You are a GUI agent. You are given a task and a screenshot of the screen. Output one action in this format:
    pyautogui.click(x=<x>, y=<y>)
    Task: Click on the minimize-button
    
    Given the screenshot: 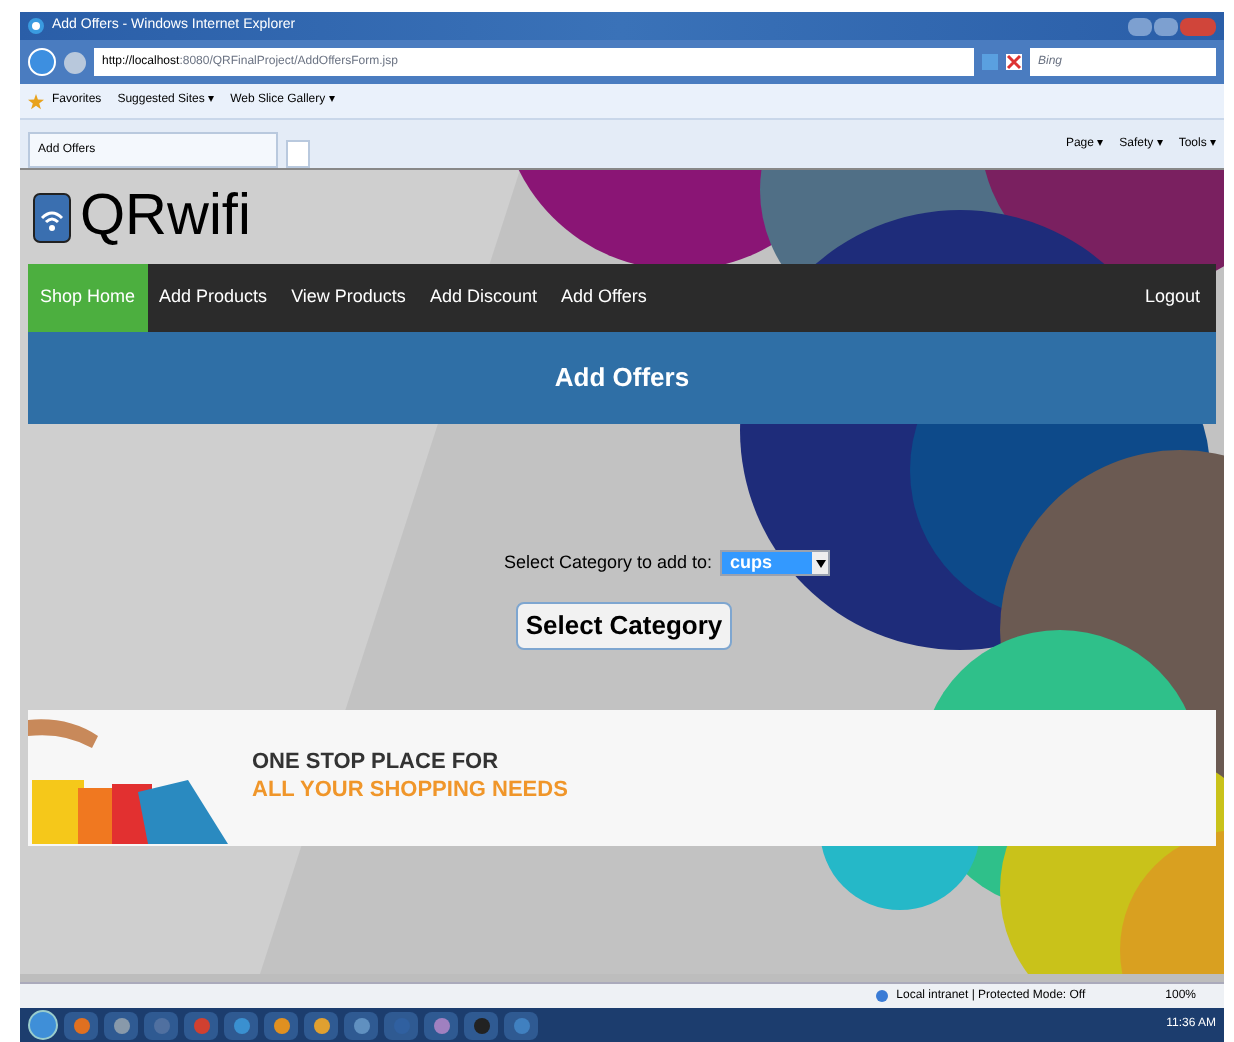 What is the action you would take?
    pyautogui.click(x=1140, y=26)
    